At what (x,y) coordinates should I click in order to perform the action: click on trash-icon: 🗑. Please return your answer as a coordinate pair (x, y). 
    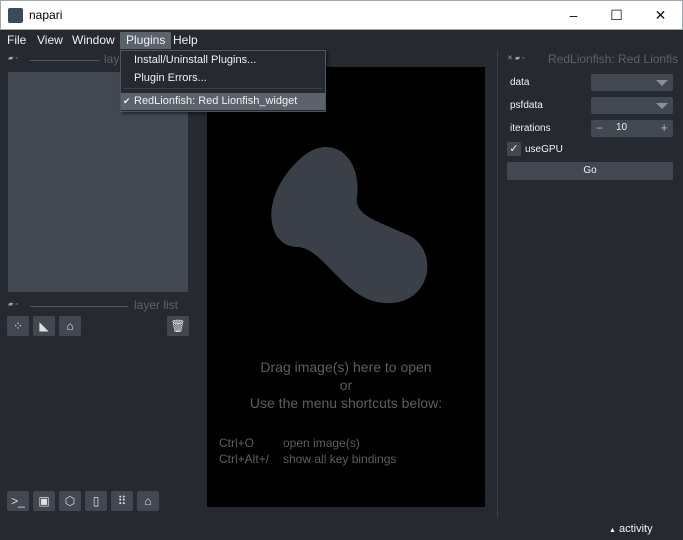
    Looking at the image, I should click on (178, 326).